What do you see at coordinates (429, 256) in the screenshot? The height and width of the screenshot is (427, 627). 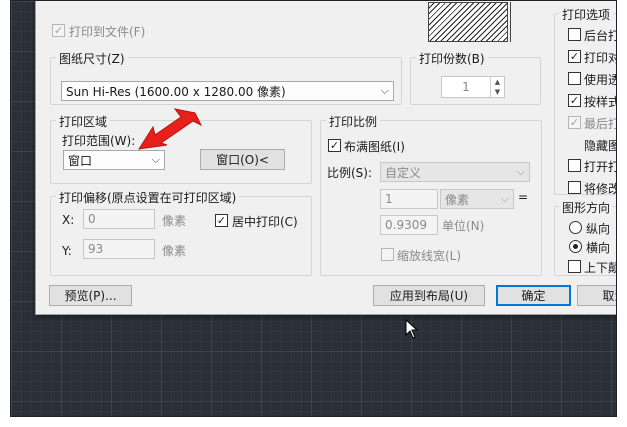 I see `scale-lineweights-label: 缩放线宽(L)` at bounding box center [429, 256].